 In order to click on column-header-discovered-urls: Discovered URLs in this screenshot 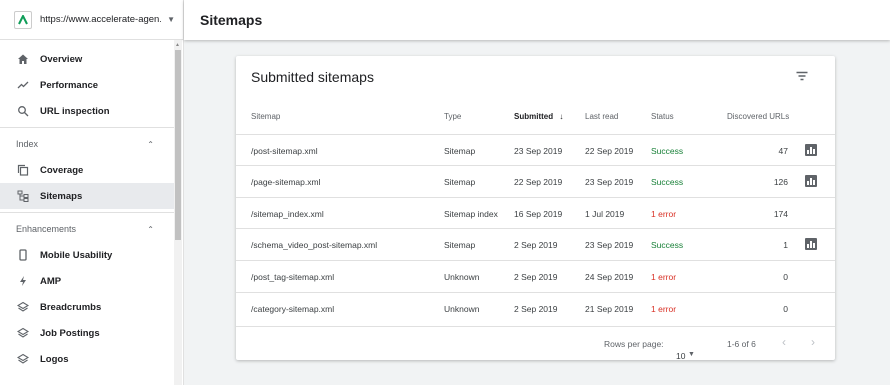, I will do `click(758, 116)`.